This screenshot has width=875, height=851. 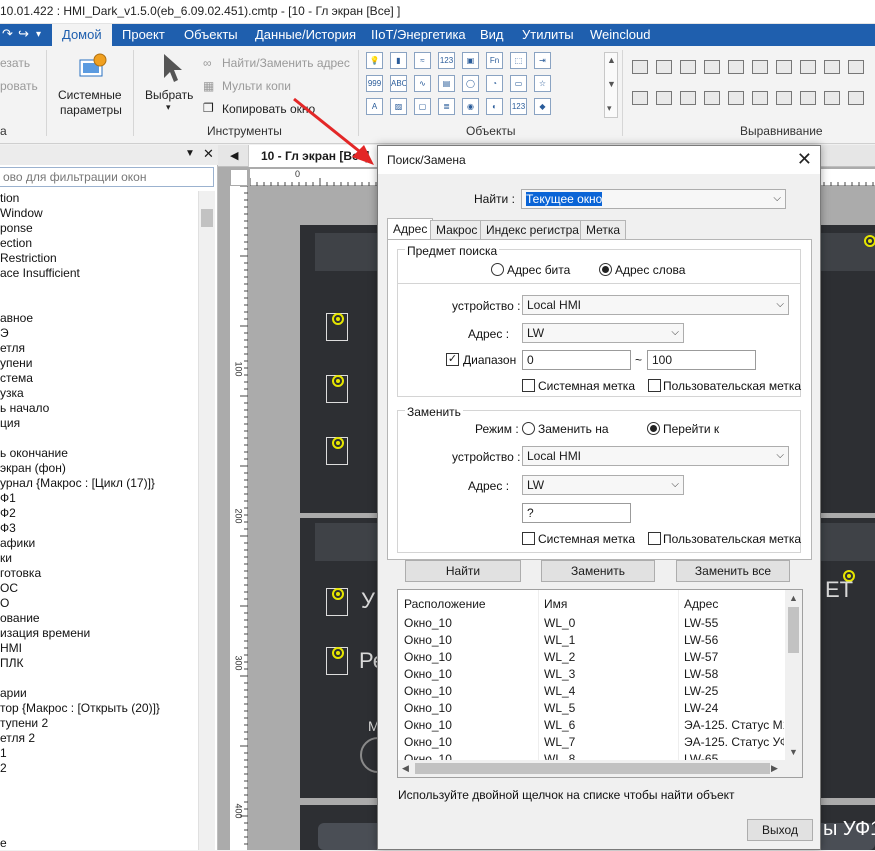 What do you see at coordinates (586, 386) in the screenshot?
I see `system-tag-label: Системная метка` at bounding box center [586, 386].